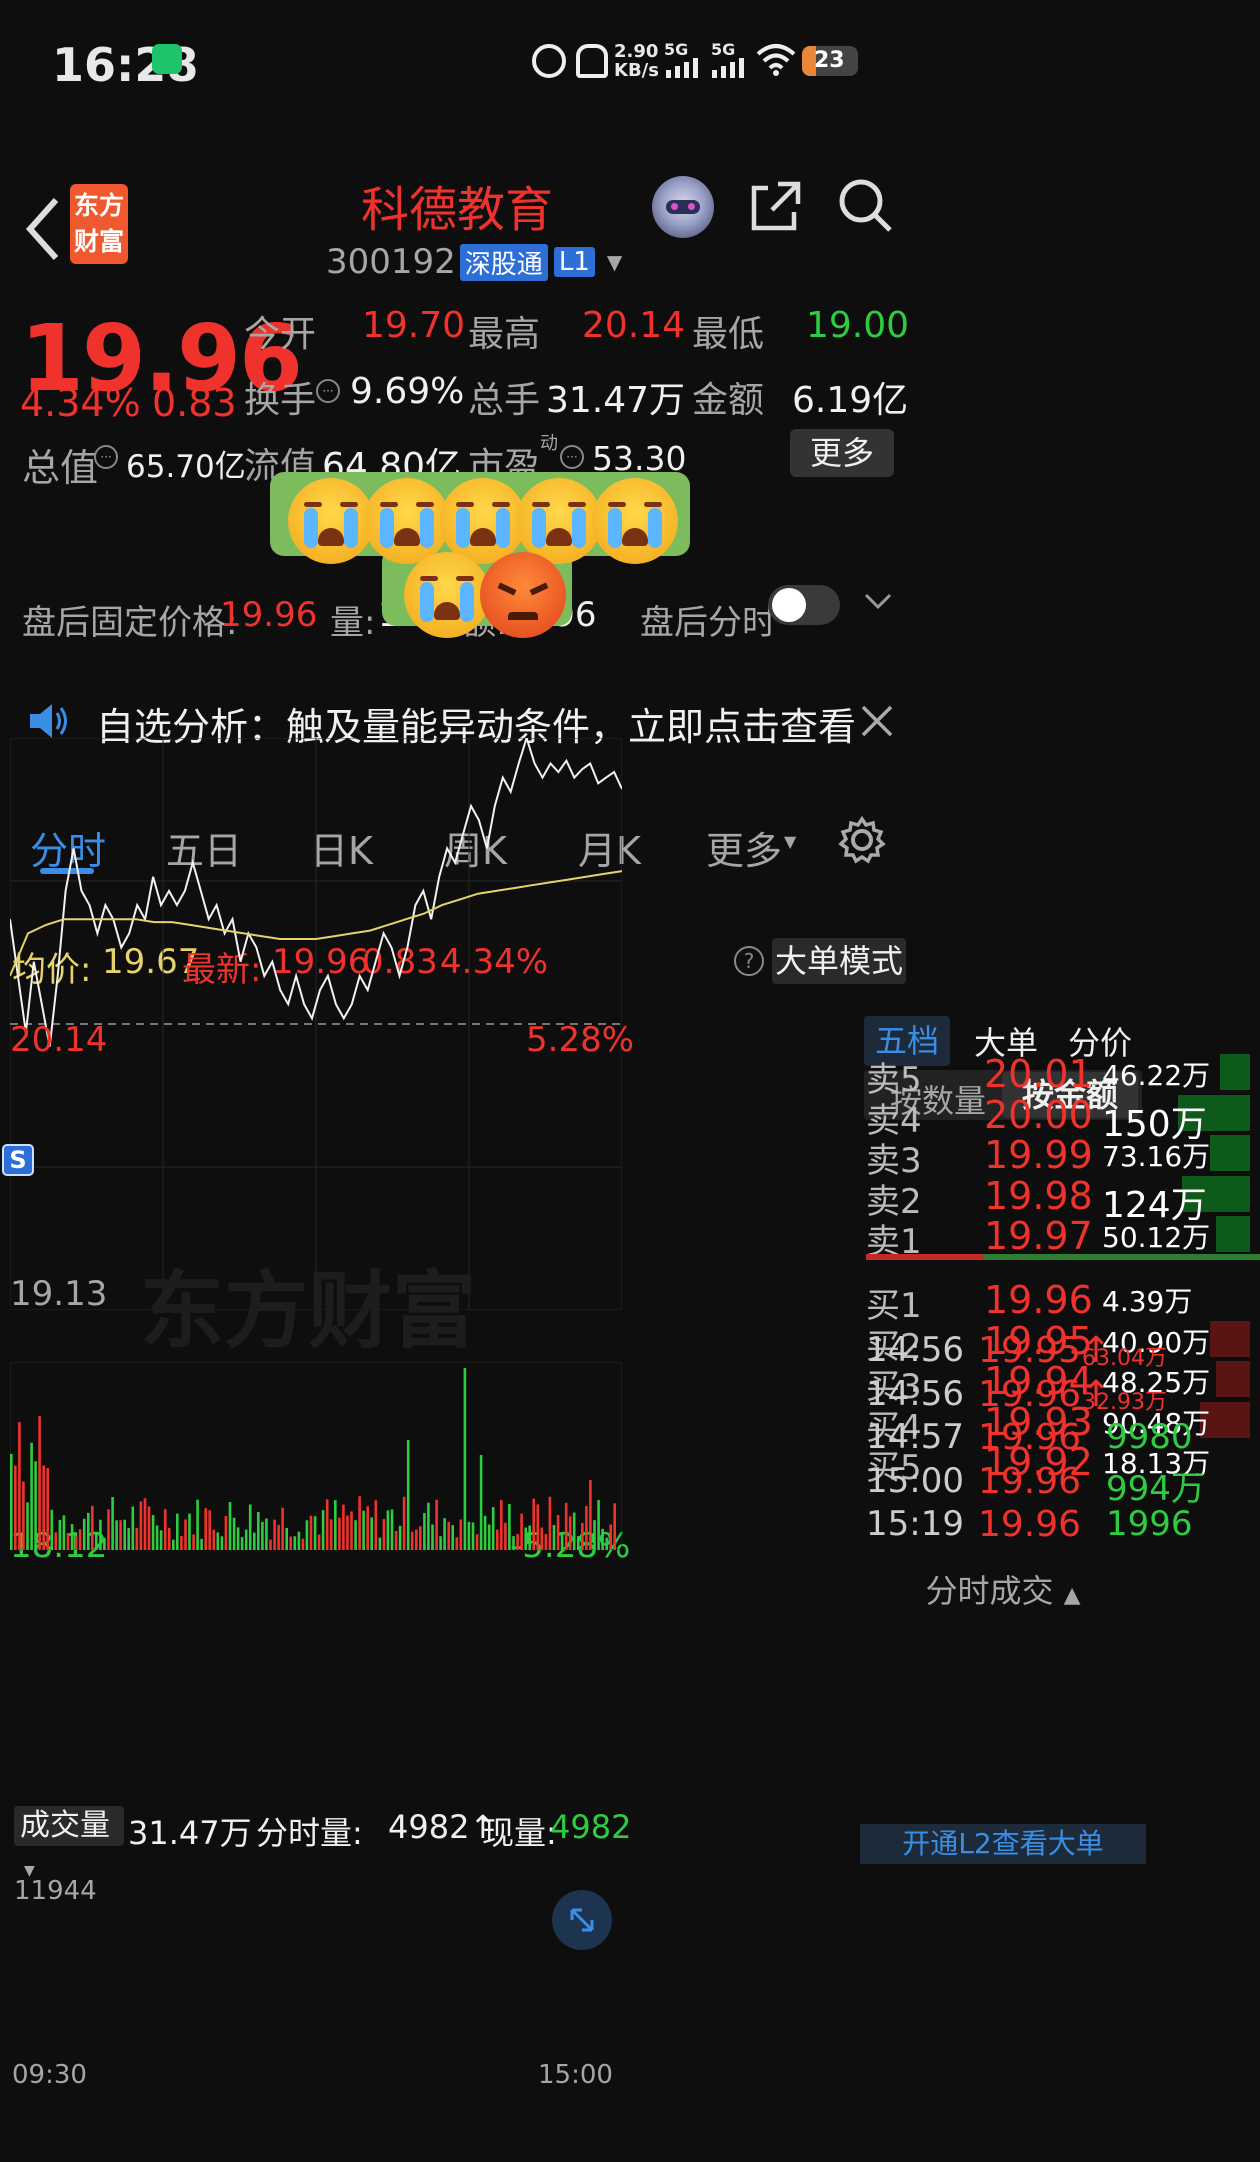 The width and height of the screenshot is (1260, 2162). What do you see at coordinates (1038, 1155) in the screenshot?
I see `level-price: 19.99` at bounding box center [1038, 1155].